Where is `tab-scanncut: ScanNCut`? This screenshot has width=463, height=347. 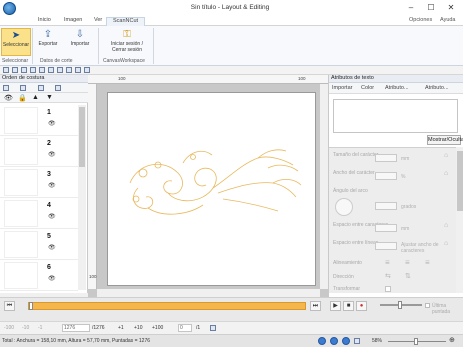 tab-scanncut: ScanNCut is located at coordinates (126, 21).